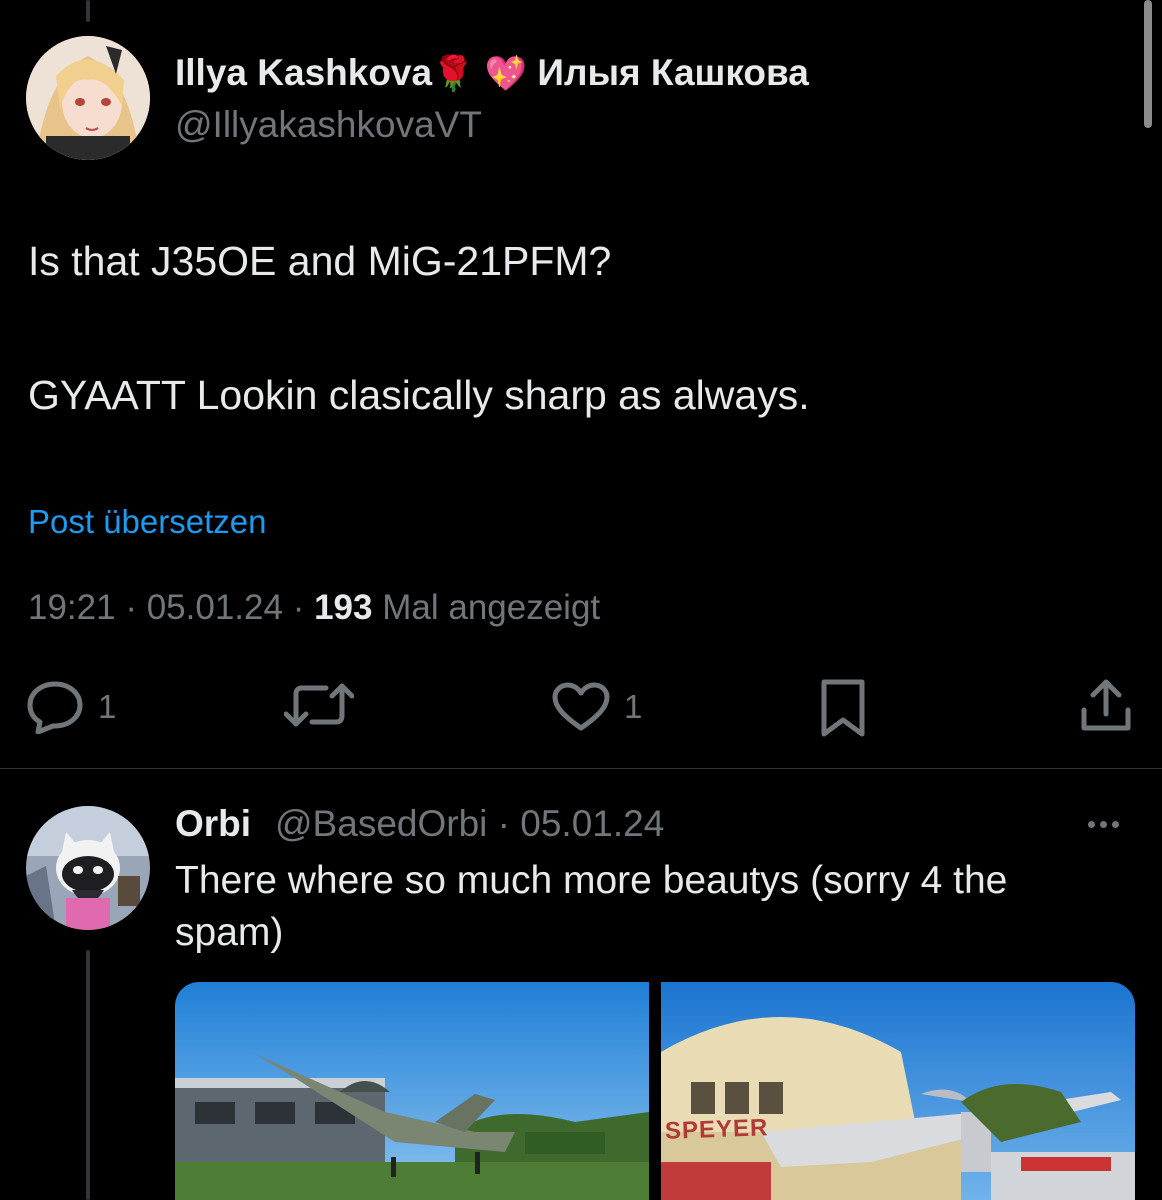 Image resolution: width=1162 pixels, height=1200 pixels. I want to click on tweet-text-line-1: Is that J35OE and MiG-21PFM?, so click(320, 261).